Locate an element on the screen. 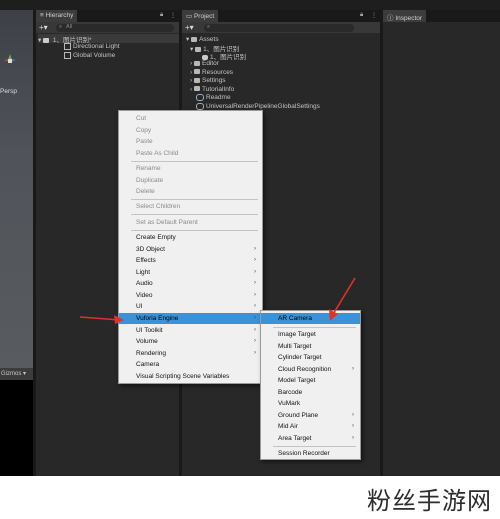  annotation-arrow-left is located at coordinates (101, 319).